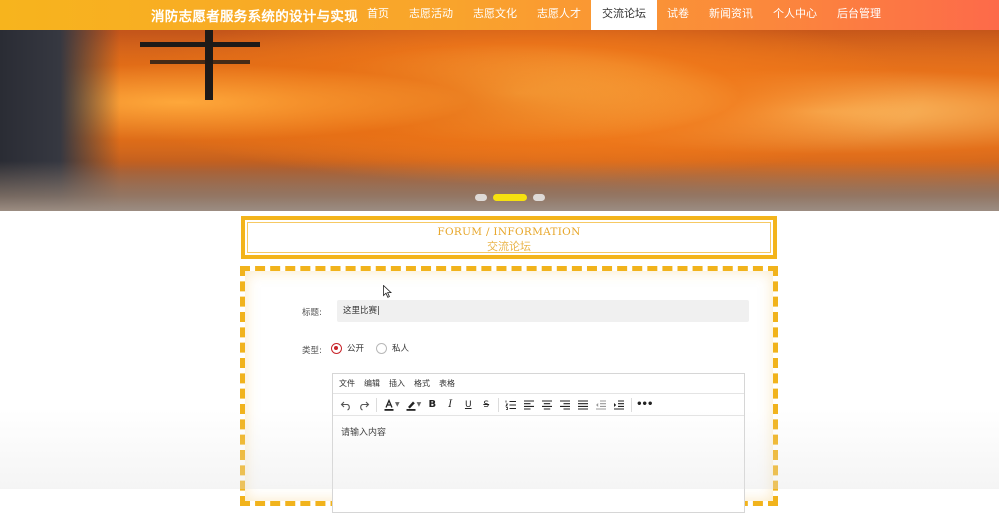 The width and height of the screenshot is (999, 513). I want to click on italic-icon: I, so click(450, 405).